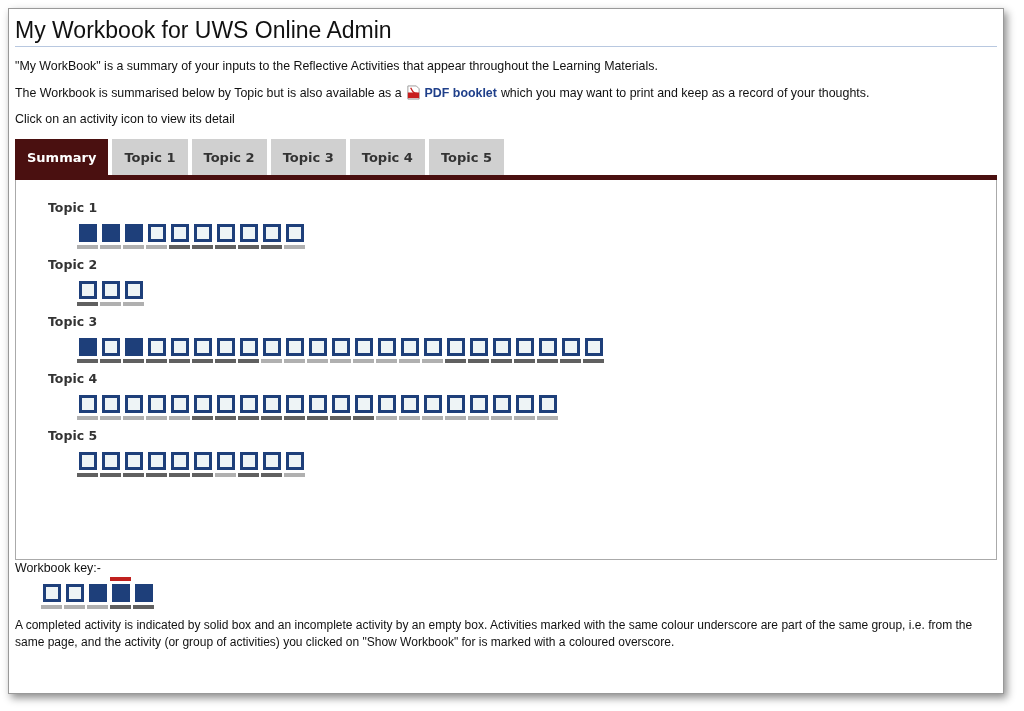  I want to click on topic-heading: Topic 3, so click(73, 321).